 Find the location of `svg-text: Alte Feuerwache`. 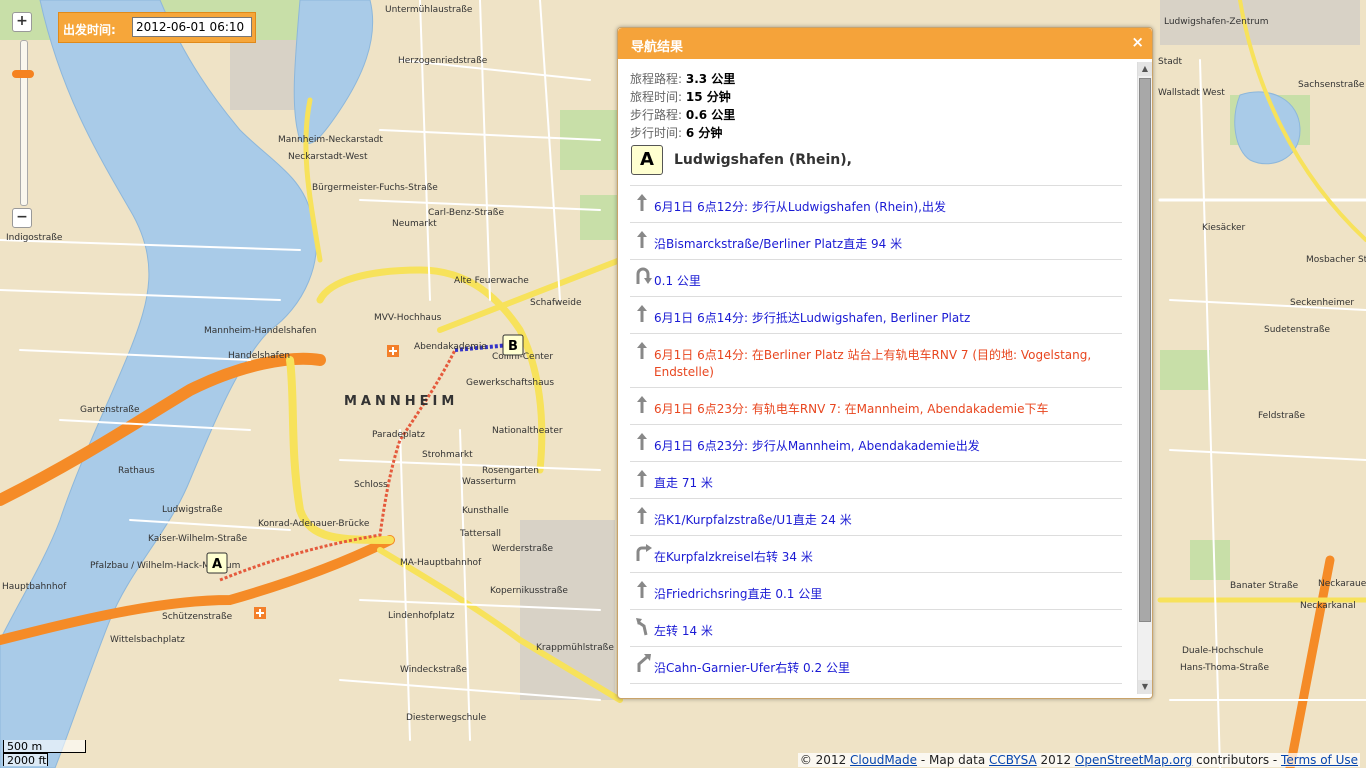

svg-text: Alte Feuerwache is located at coordinates (491, 281).